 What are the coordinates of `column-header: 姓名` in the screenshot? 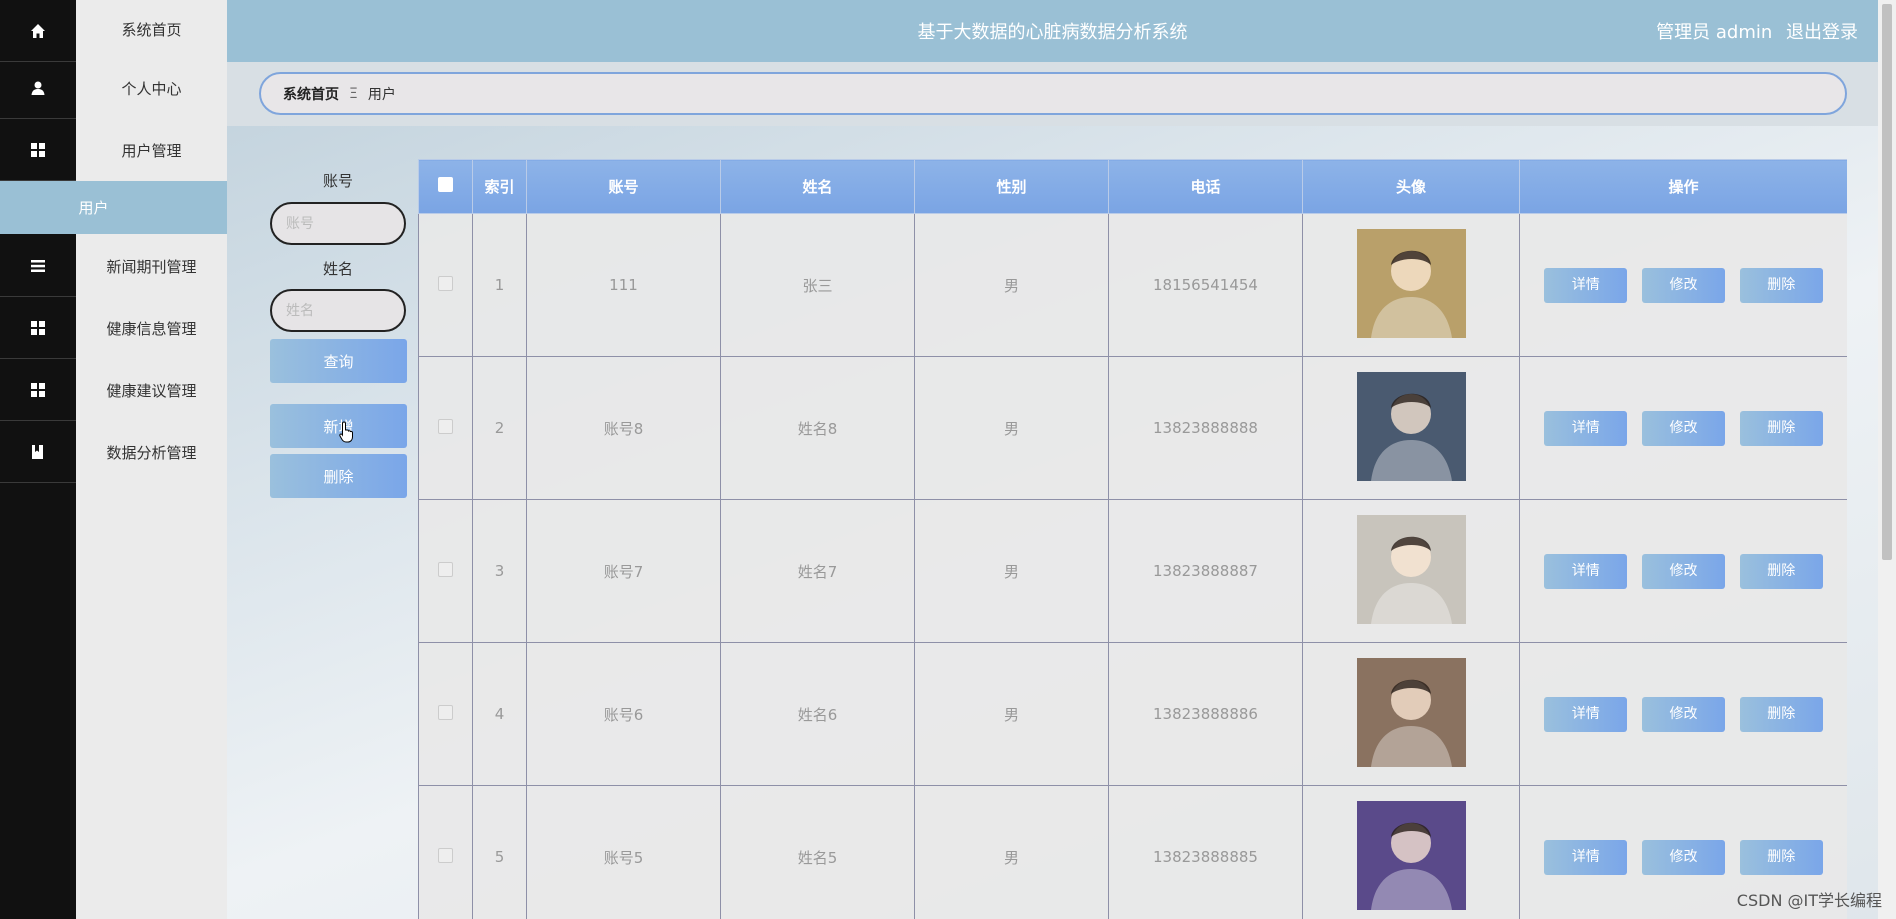 It's located at (817, 186).